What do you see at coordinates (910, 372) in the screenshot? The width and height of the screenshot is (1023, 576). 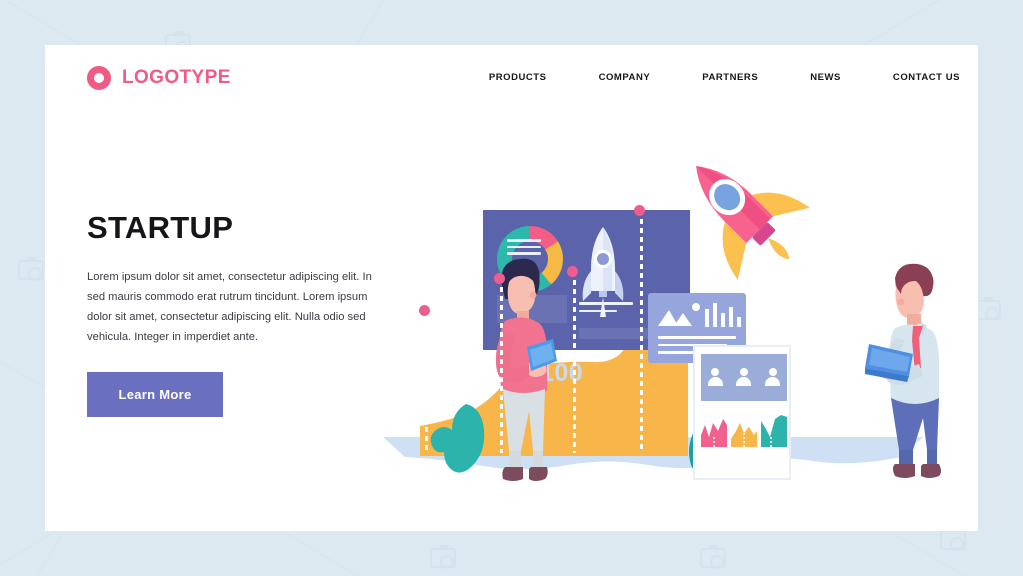 I see `man-with-laptop` at bounding box center [910, 372].